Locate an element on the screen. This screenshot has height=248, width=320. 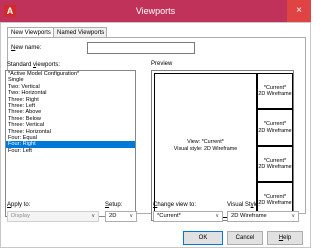
visual-style-label-a: Visual St is located at coordinates (239, 205).